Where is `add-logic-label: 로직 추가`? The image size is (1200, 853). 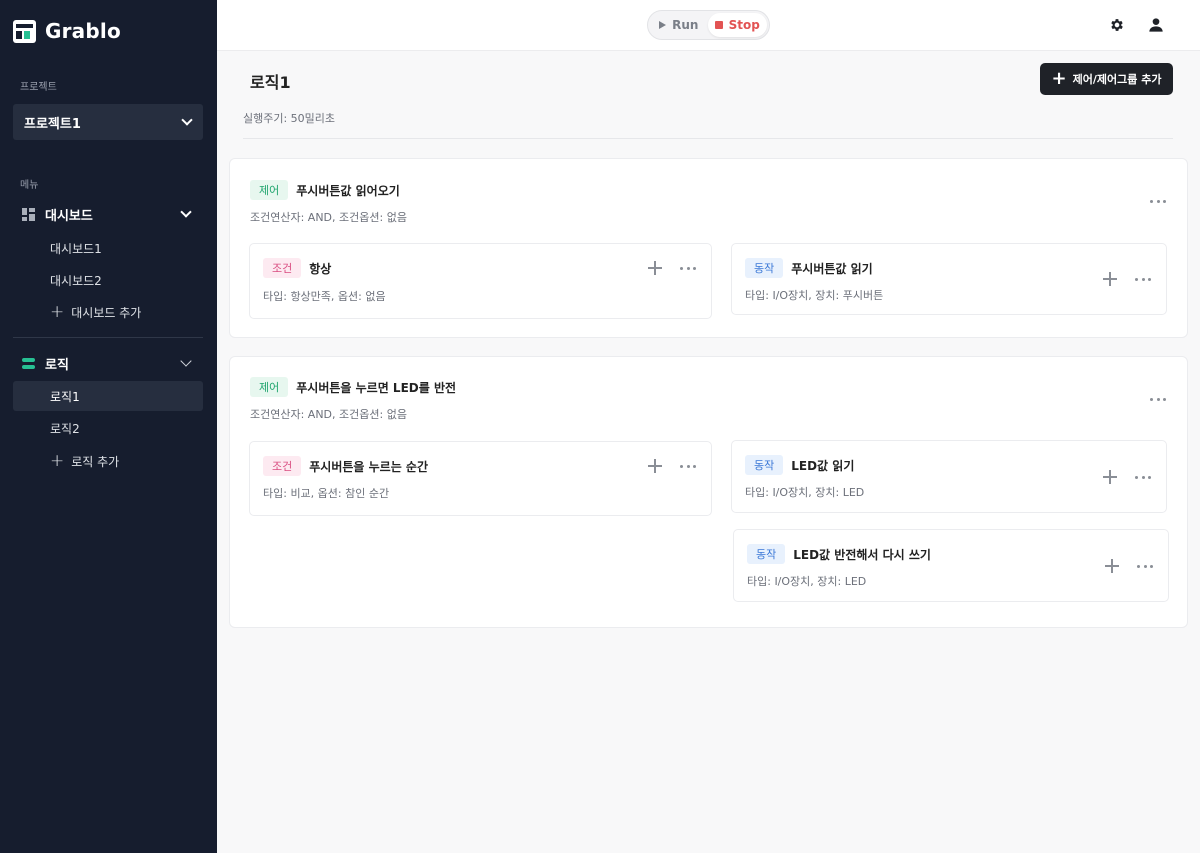 add-logic-label: 로직 추가 is located at coordinates (95, 461).